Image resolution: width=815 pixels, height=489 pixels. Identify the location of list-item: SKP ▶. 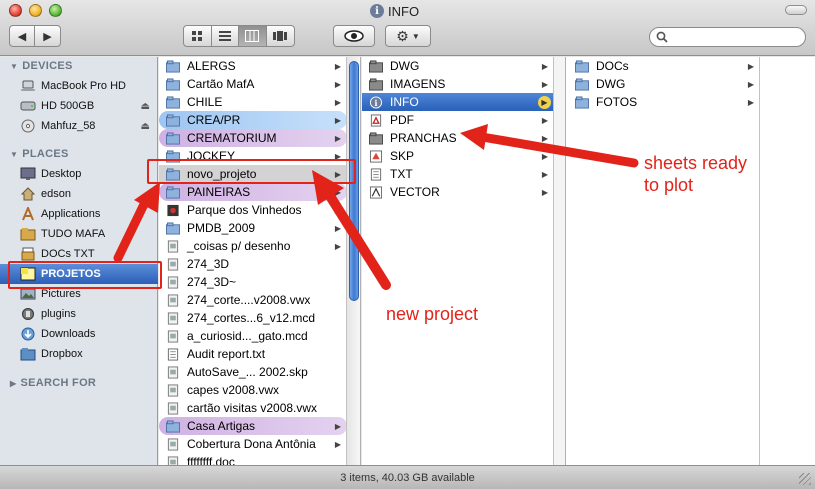
(457, 156).